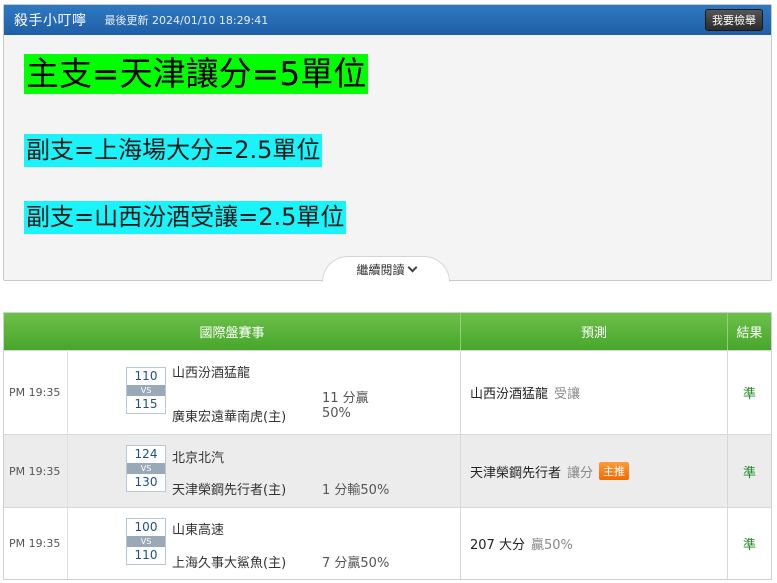 The image size is (777, 583). Describe the element at coordinates (264, 543) in the screenshot. I see `game-cell: 100 VS 110 山東高速 上海久事大鯊魚(主) 7 分贏50%` at that location.